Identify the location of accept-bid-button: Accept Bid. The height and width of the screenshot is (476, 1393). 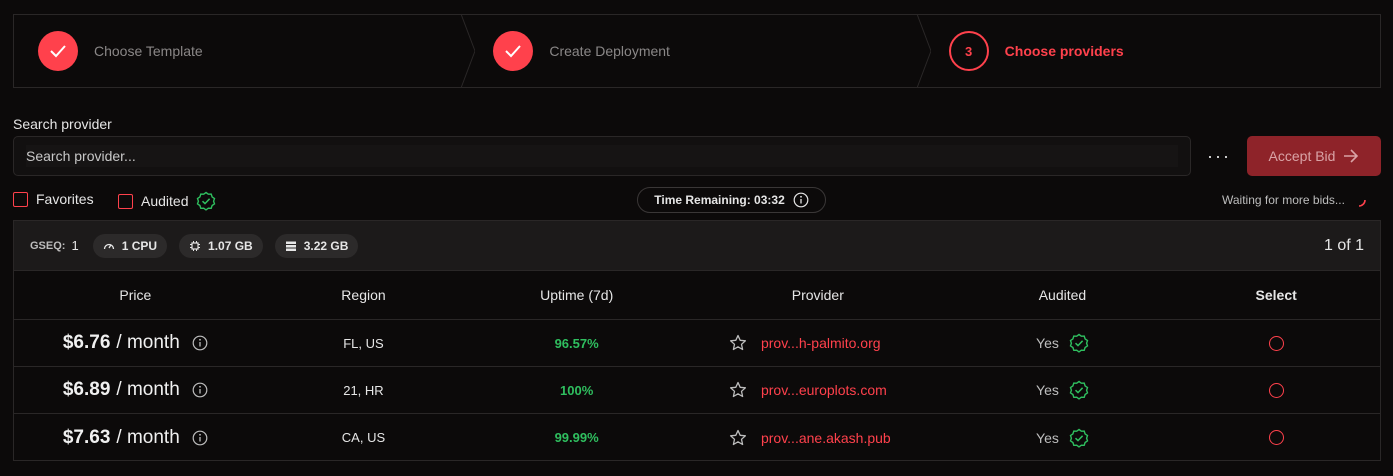
(1314, 156).